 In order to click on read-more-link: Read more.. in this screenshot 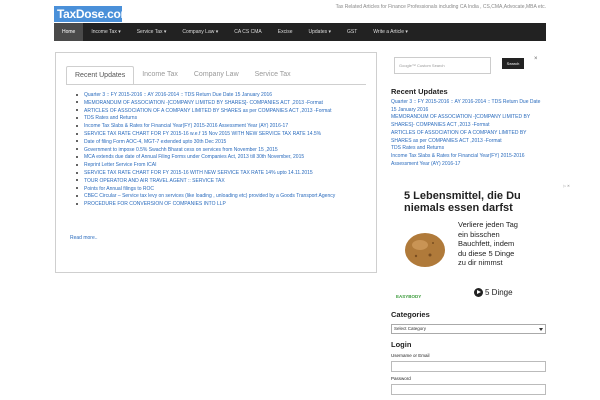, I will do `click(84, 238)`.